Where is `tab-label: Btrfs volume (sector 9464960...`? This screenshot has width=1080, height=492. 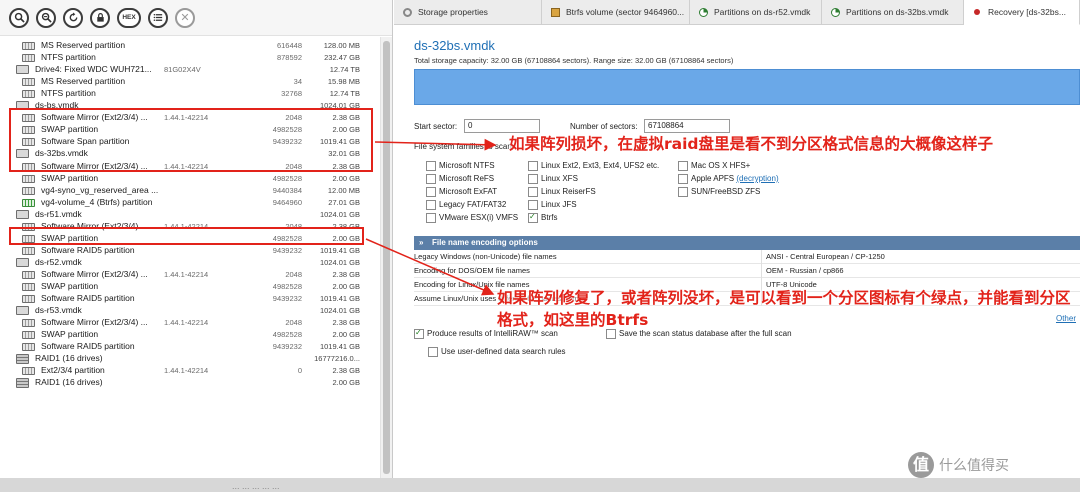 tab-label: Btrfs volume (sector 9464960... is located at coordinates (625, 12).